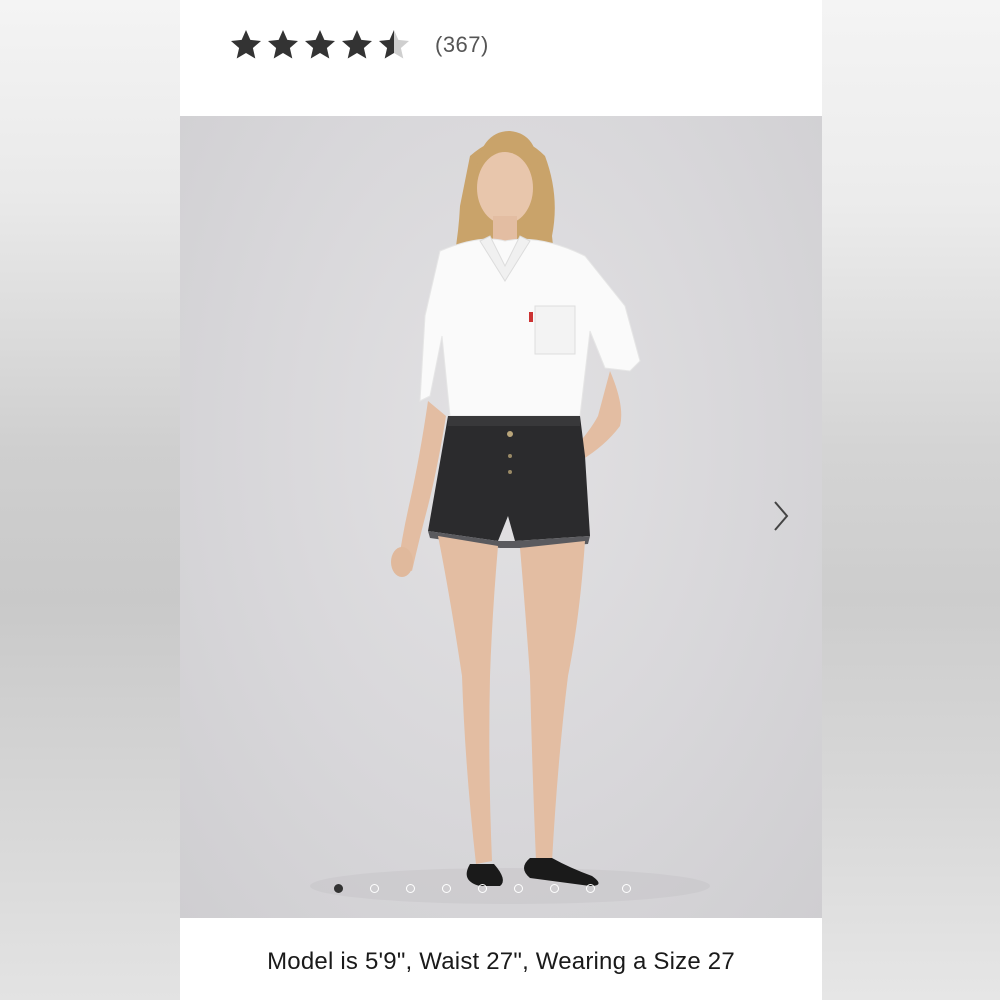 The height and width of the screenshot is (1000, 1000). I want to click on chevron-right-icon, so click(781, 516).